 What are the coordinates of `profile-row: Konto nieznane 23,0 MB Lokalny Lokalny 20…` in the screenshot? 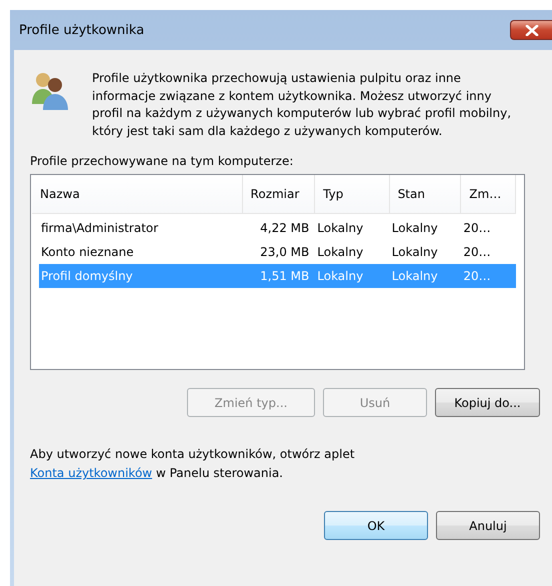 It's located at (277, 252).